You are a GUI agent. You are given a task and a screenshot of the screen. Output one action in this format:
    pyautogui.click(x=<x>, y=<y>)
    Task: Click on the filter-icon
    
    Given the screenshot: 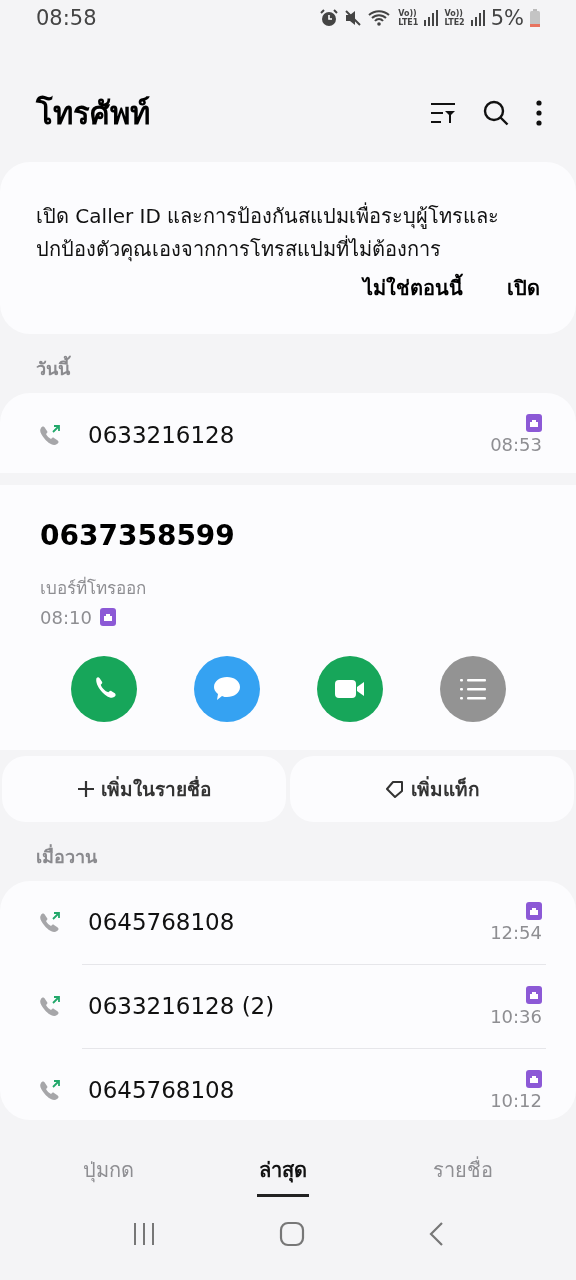 What is the action you would take?
    pyautogui.click(x=443, y=113)
    